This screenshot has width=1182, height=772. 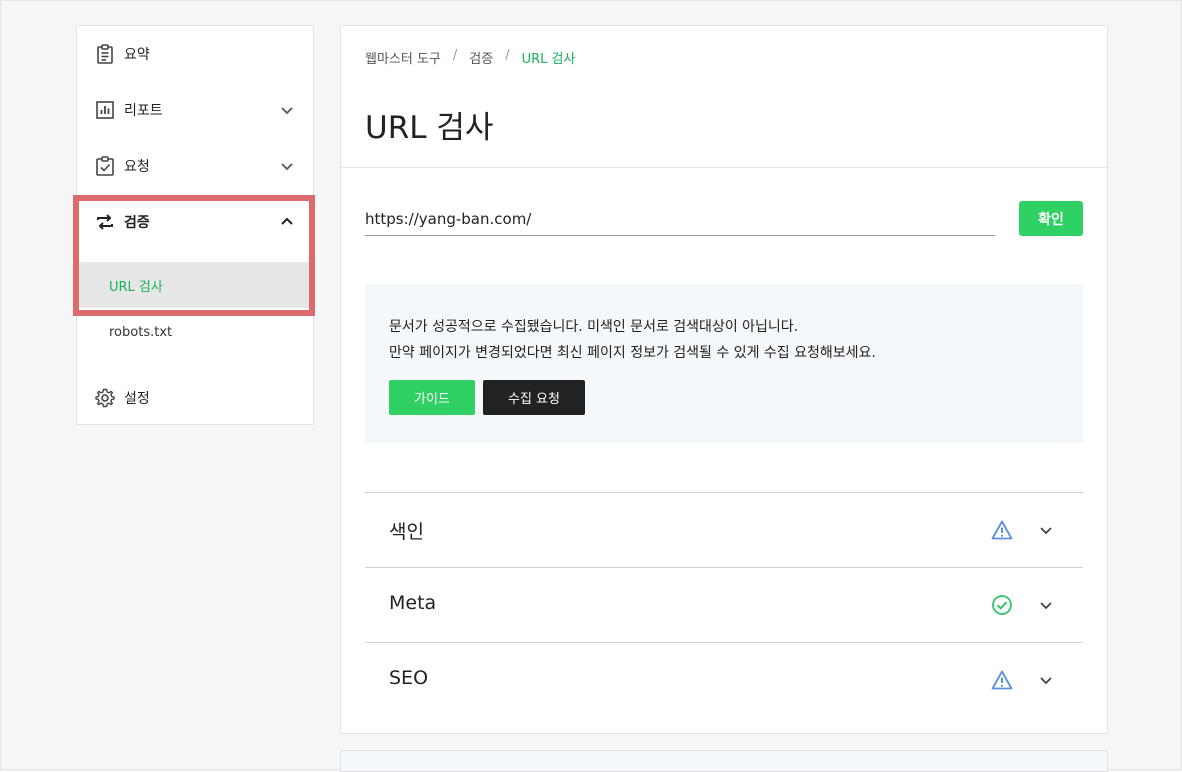 What do you see at coordinates (413, 603) in the screenshot?
I see `accordion-label: Meta` at bounding box center [413, 603].